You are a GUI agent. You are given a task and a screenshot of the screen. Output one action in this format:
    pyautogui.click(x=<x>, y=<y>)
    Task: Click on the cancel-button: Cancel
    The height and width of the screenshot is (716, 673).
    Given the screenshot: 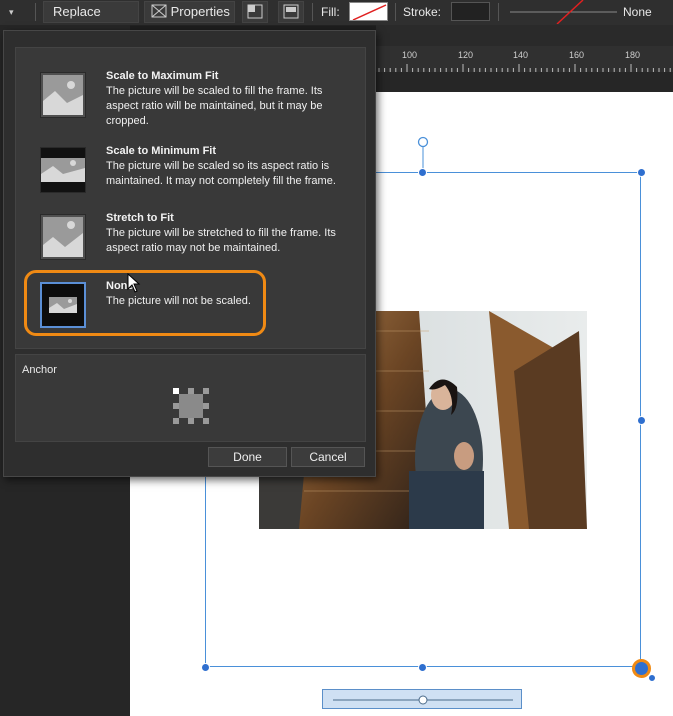 What is the action you would take?
    pyautogui.click(x=328, y=457)
    